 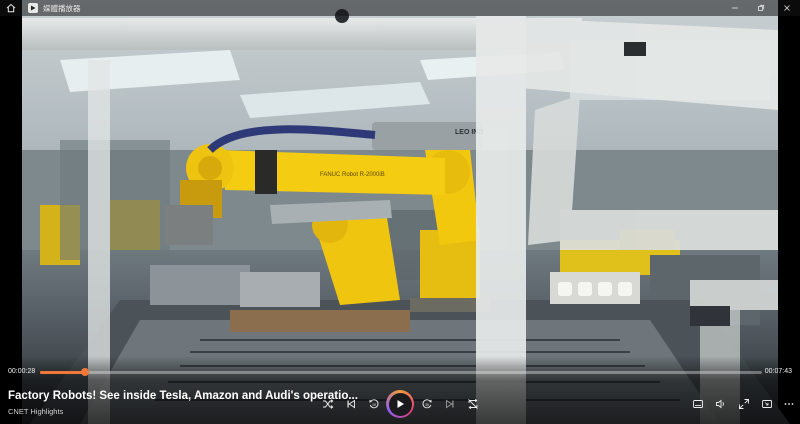 I want to click on robot-label-text: FANUC Robot R-2000iB, so click(x=352, y=175).